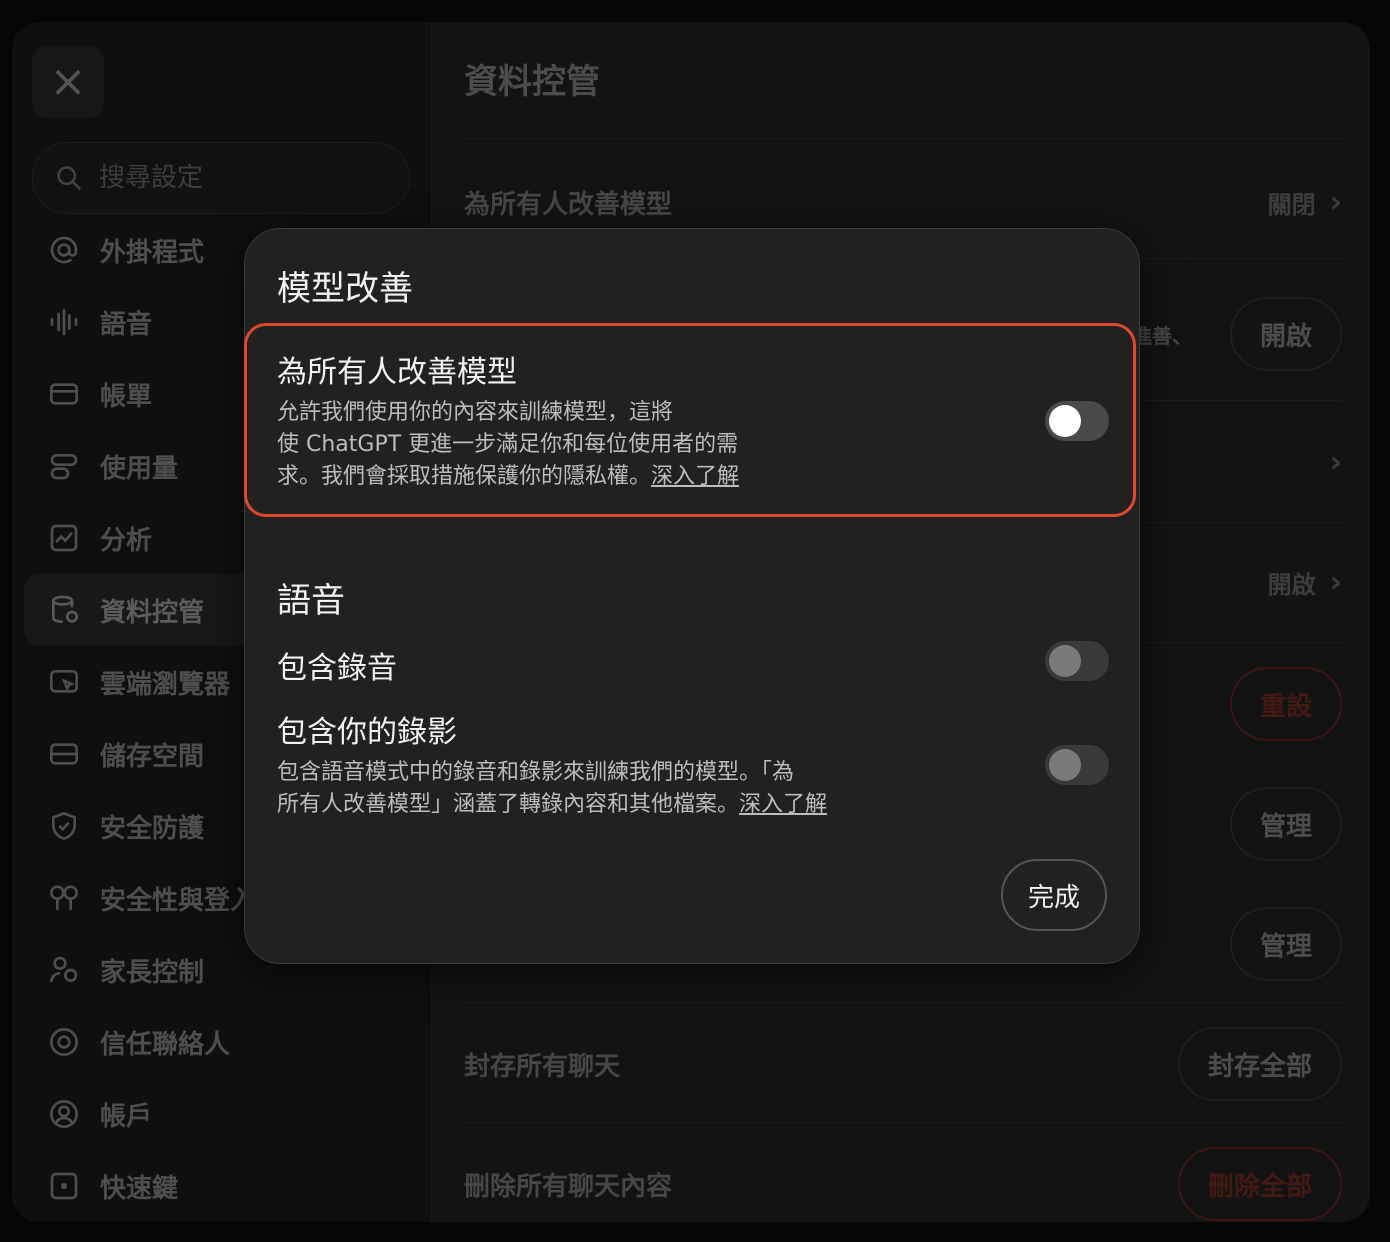 The width and height of the screenshot is (1390, 1242). What do you see at coordinates (367, 732) in the screenshot?
I see `include-video-title: 包含你的錄影` at bounding box center [367, 732].